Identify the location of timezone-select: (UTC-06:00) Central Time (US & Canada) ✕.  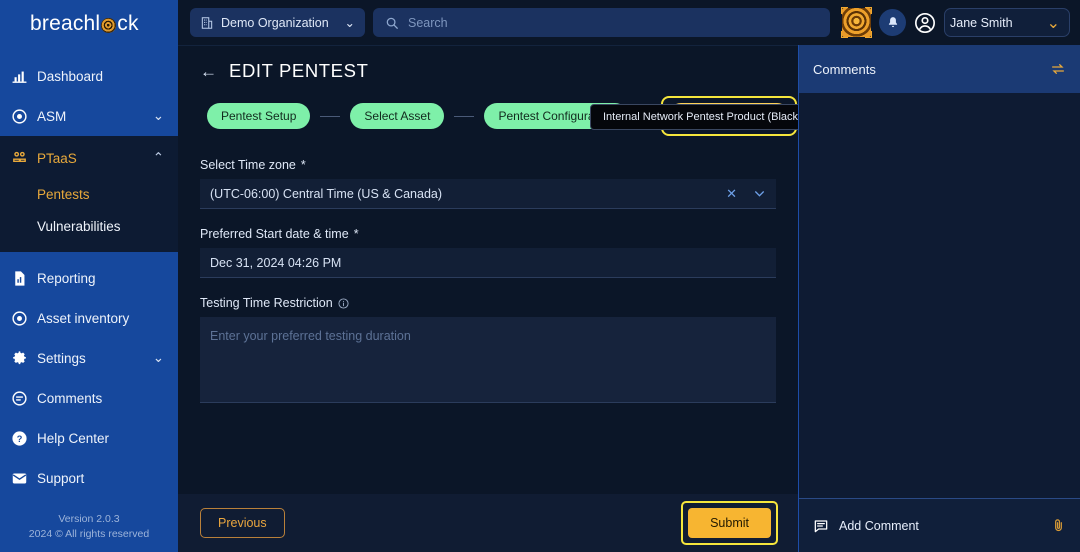
(488, 194).